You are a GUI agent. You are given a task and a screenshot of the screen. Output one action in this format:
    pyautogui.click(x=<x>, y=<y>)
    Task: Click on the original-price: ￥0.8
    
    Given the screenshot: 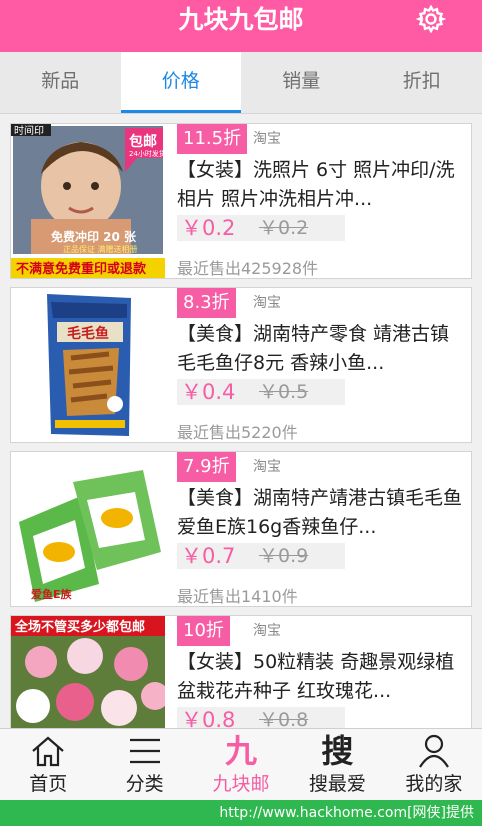 What is the action you would take?
    pyautogui.click(x=284, y=718)
    